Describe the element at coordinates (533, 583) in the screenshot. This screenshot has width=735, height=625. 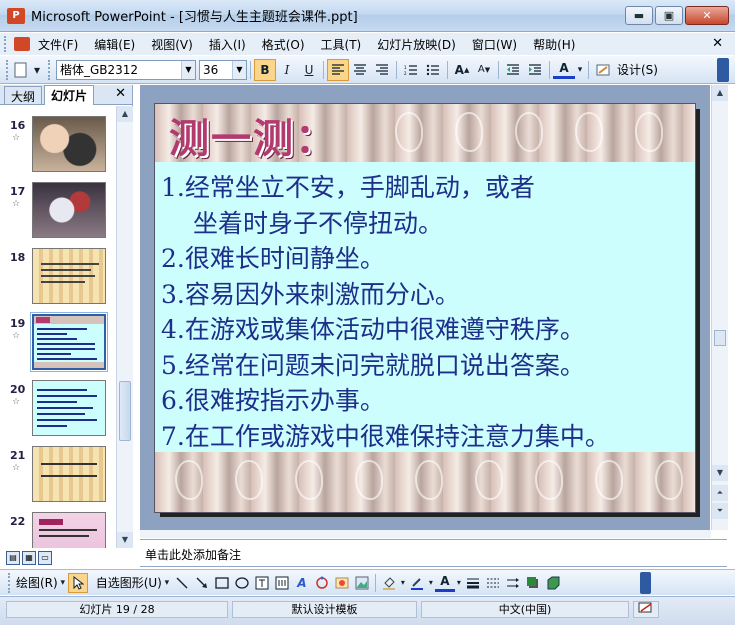
I see `shadow-style-icon` at that location.